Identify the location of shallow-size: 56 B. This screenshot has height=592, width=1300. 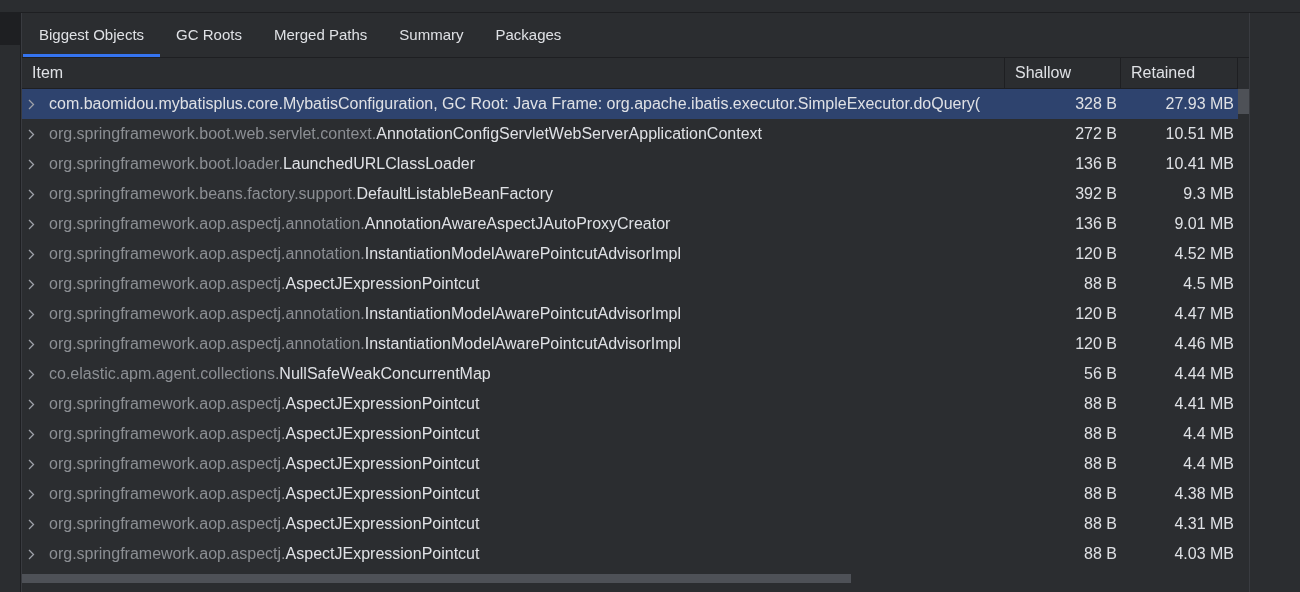
(1100, 374).